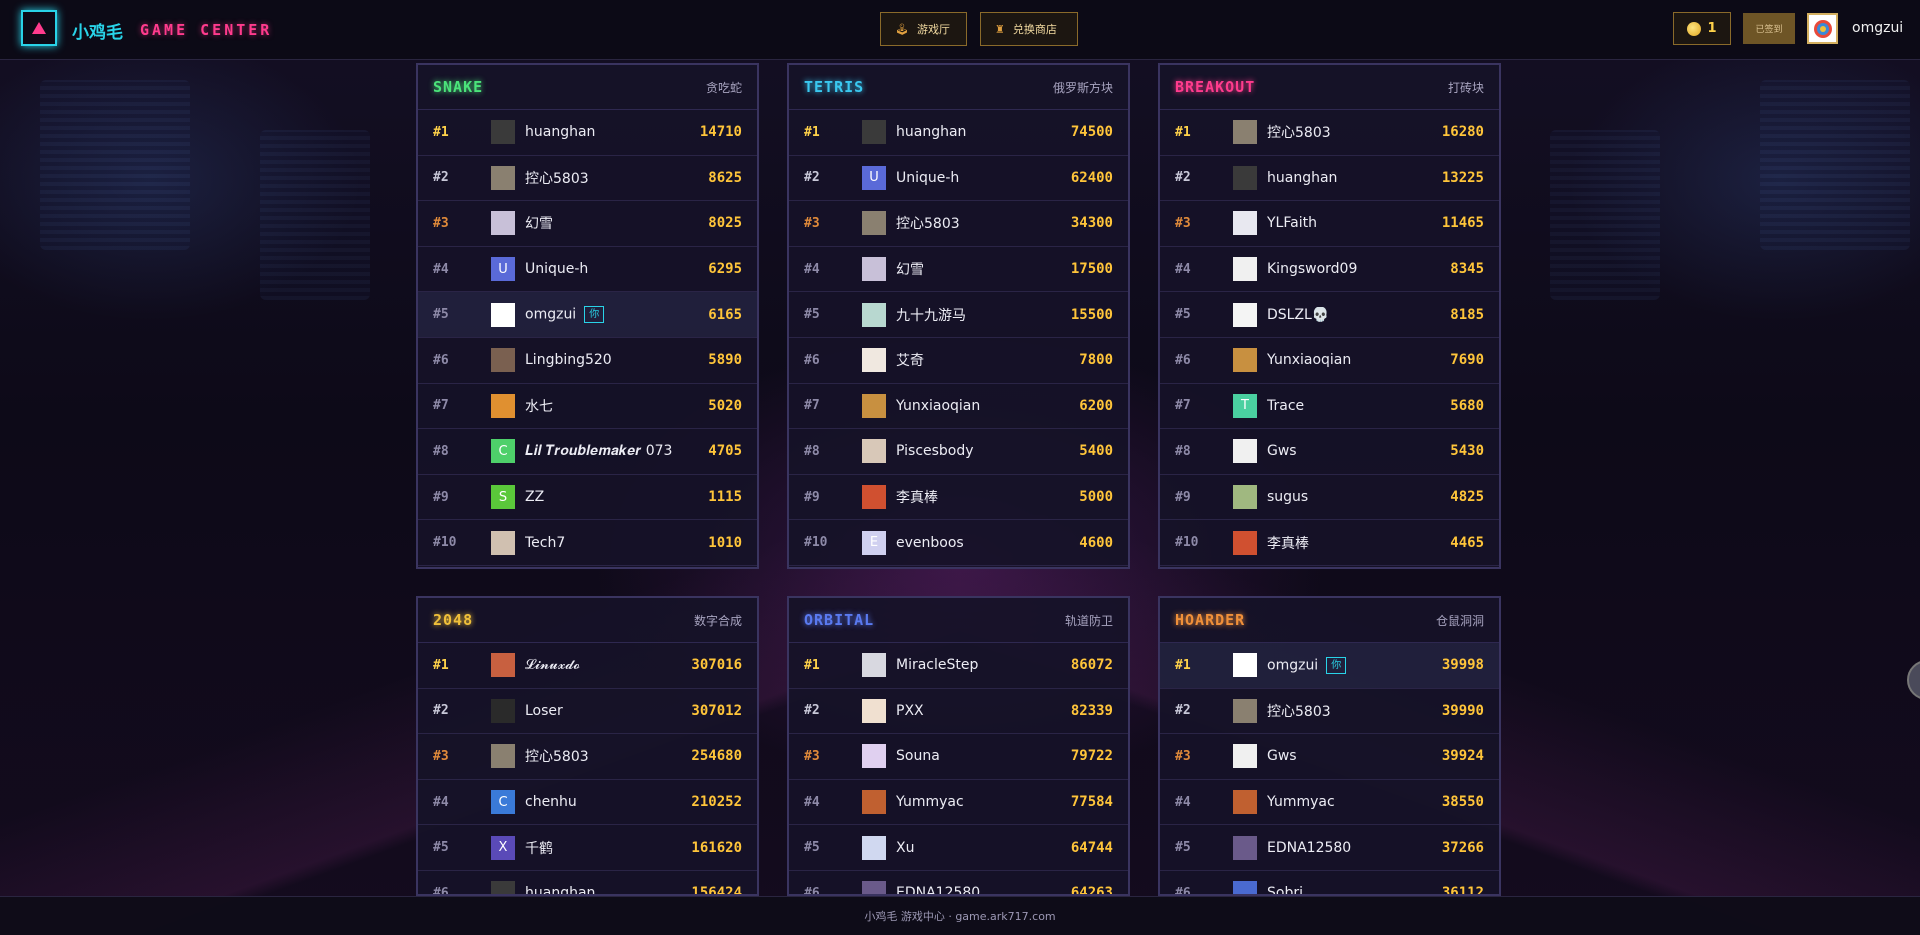  Describe the element at coordinates (1329, 179) in the screenshot. I see `leaderboard-row: #2 huanghan 13225` at that location.